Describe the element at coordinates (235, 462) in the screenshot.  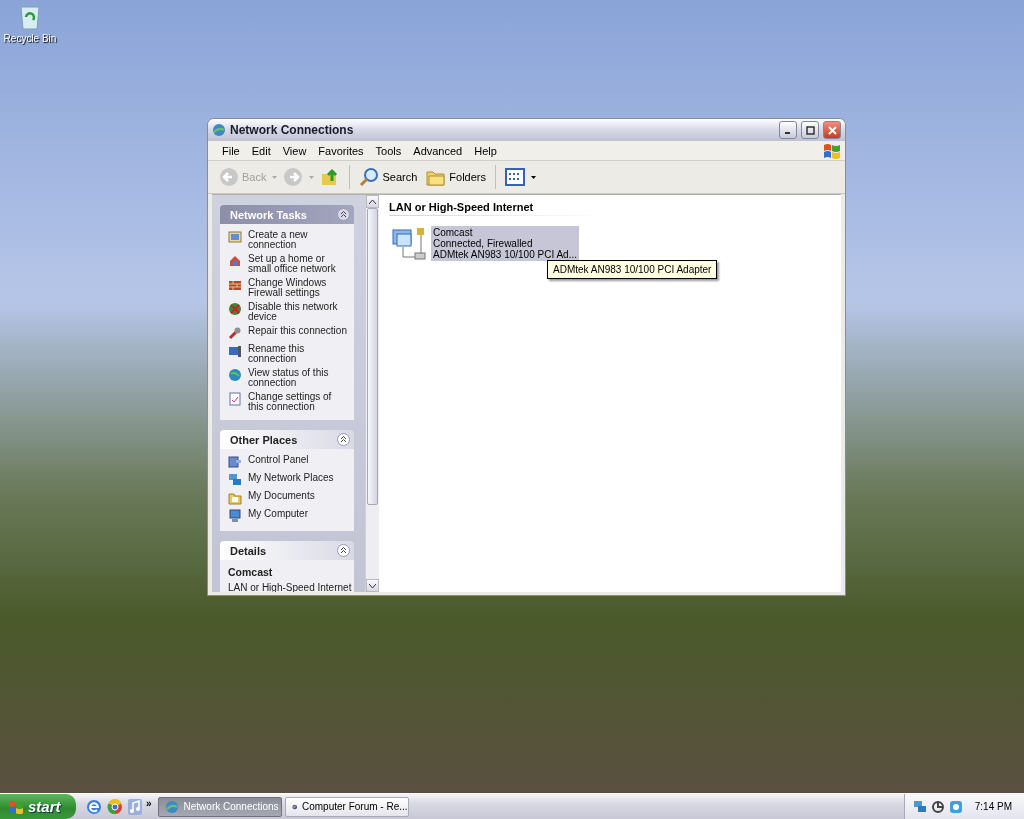
I see `control-panel-icon` at that location.